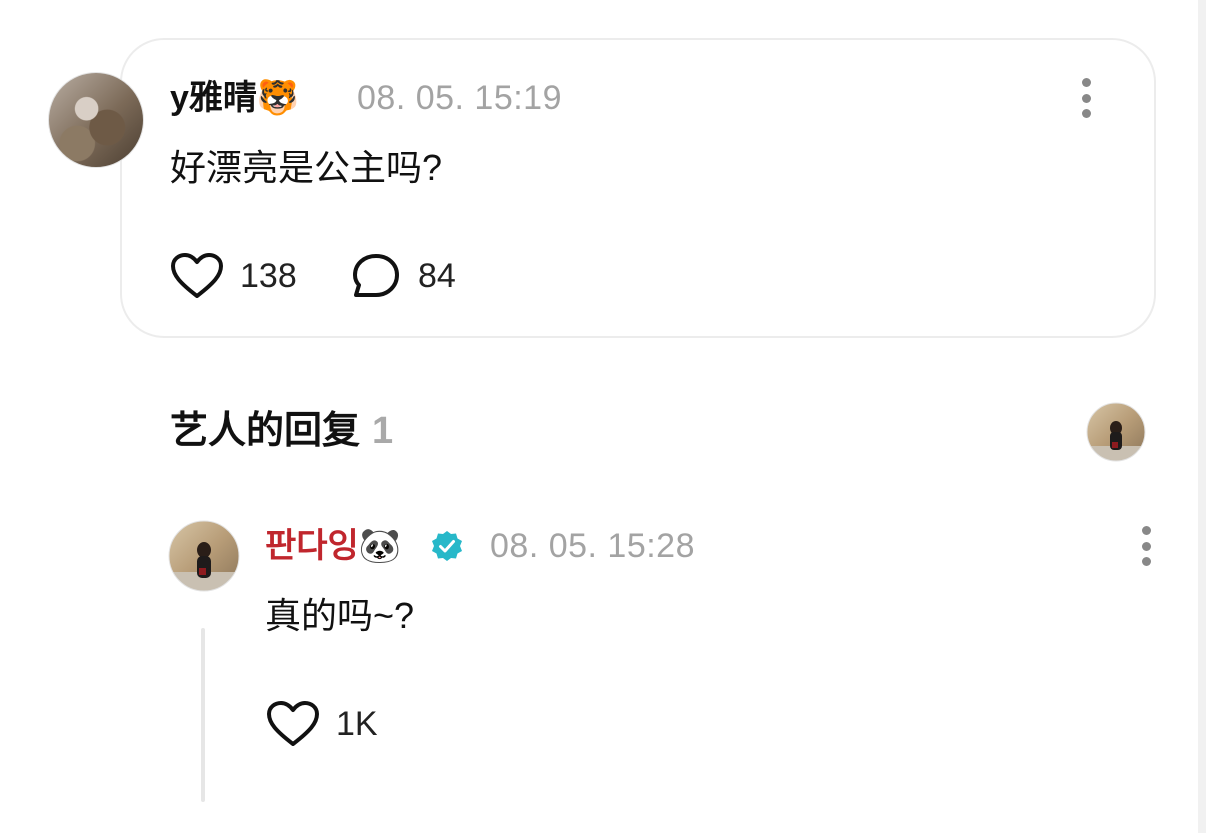 The image size is (1206, 833). Describe the element at coordinates (460, 98) in the screenshot. I see `comment-timestamp: 08. 05. 15:19` at that location.